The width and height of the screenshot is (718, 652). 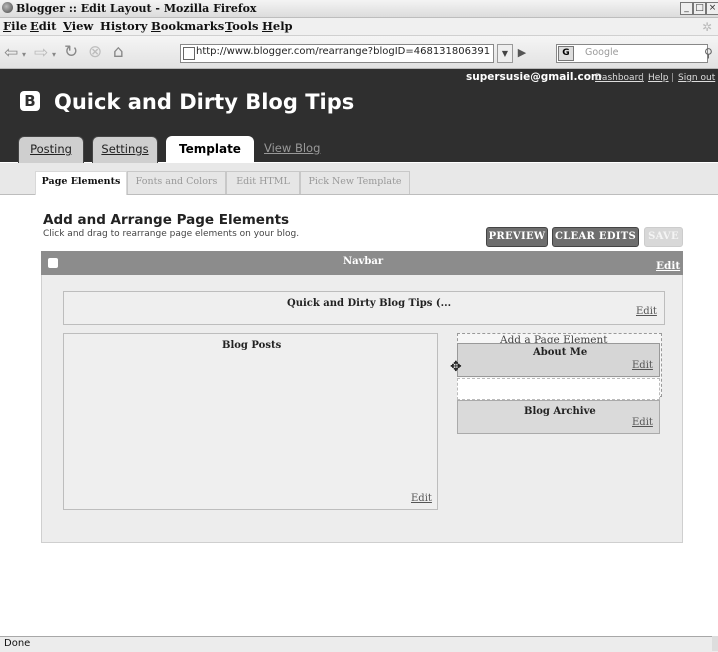 I want to click on search-input, so click(x=632, y=53).